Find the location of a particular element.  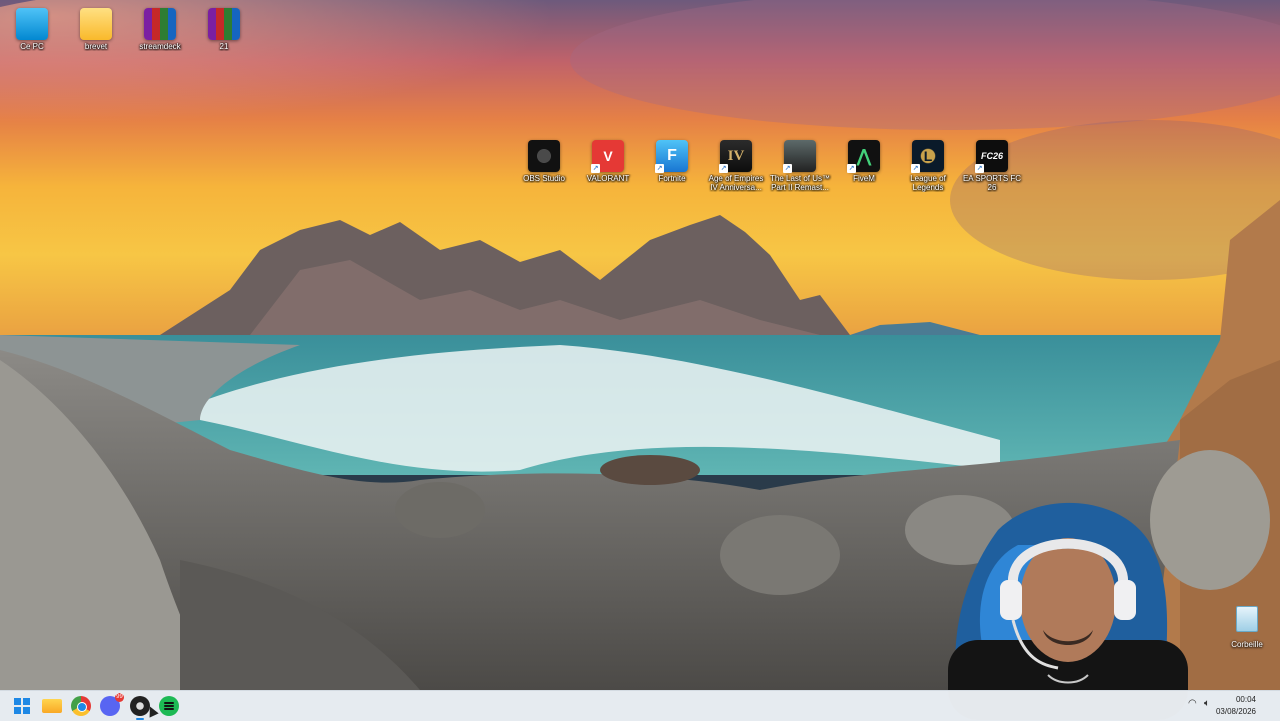

valorant-icon: V ↗ is located at coordinates (607, 156).